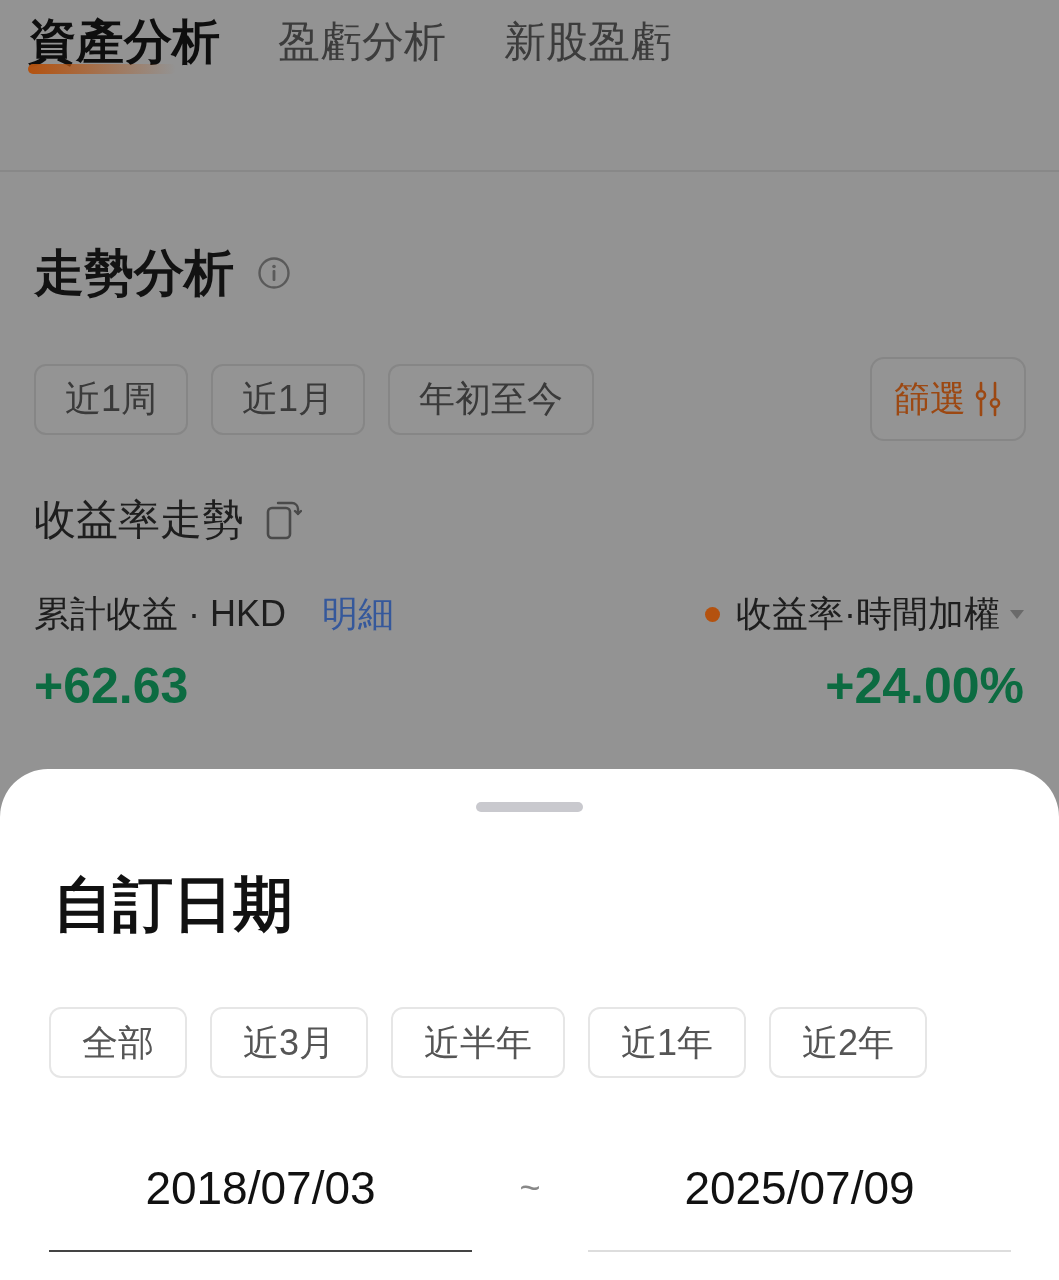 This screenshot has width=1059, height=1280. Describe the element at coordinates (160, 614) in the screenshot. I see `cumulative-label: 累計收益 · HKD` at that location.